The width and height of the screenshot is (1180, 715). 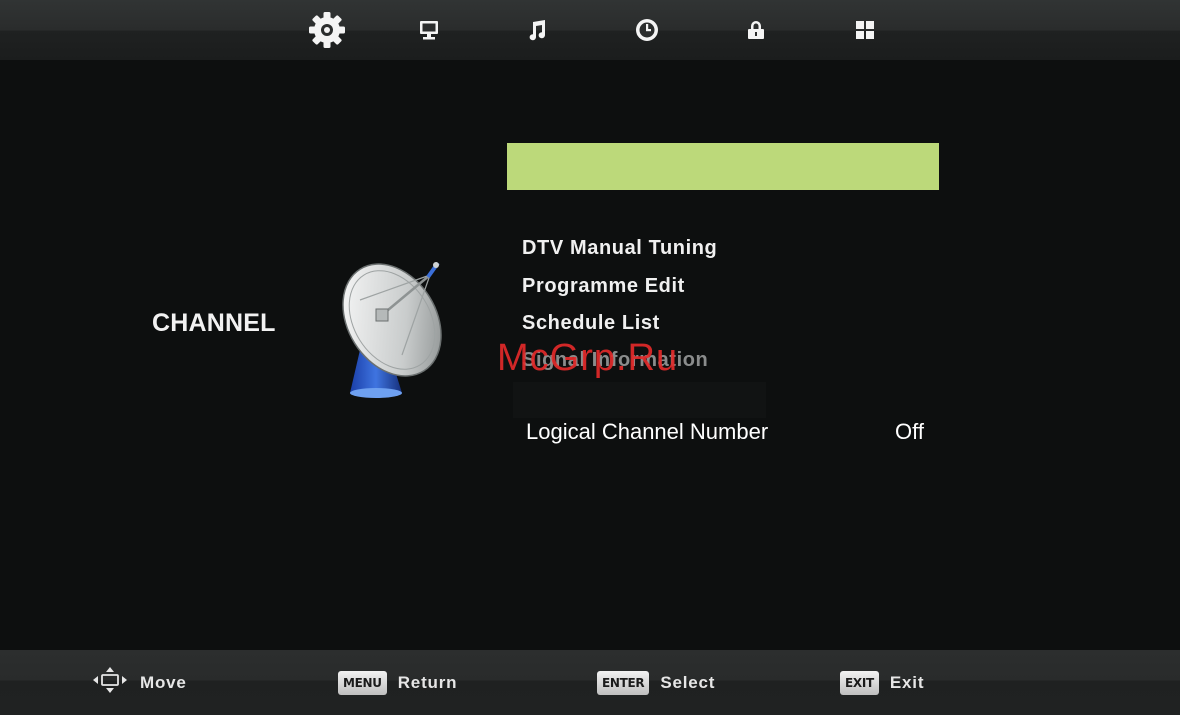 I want to click on gear-icon, so click(x=327, y=30).